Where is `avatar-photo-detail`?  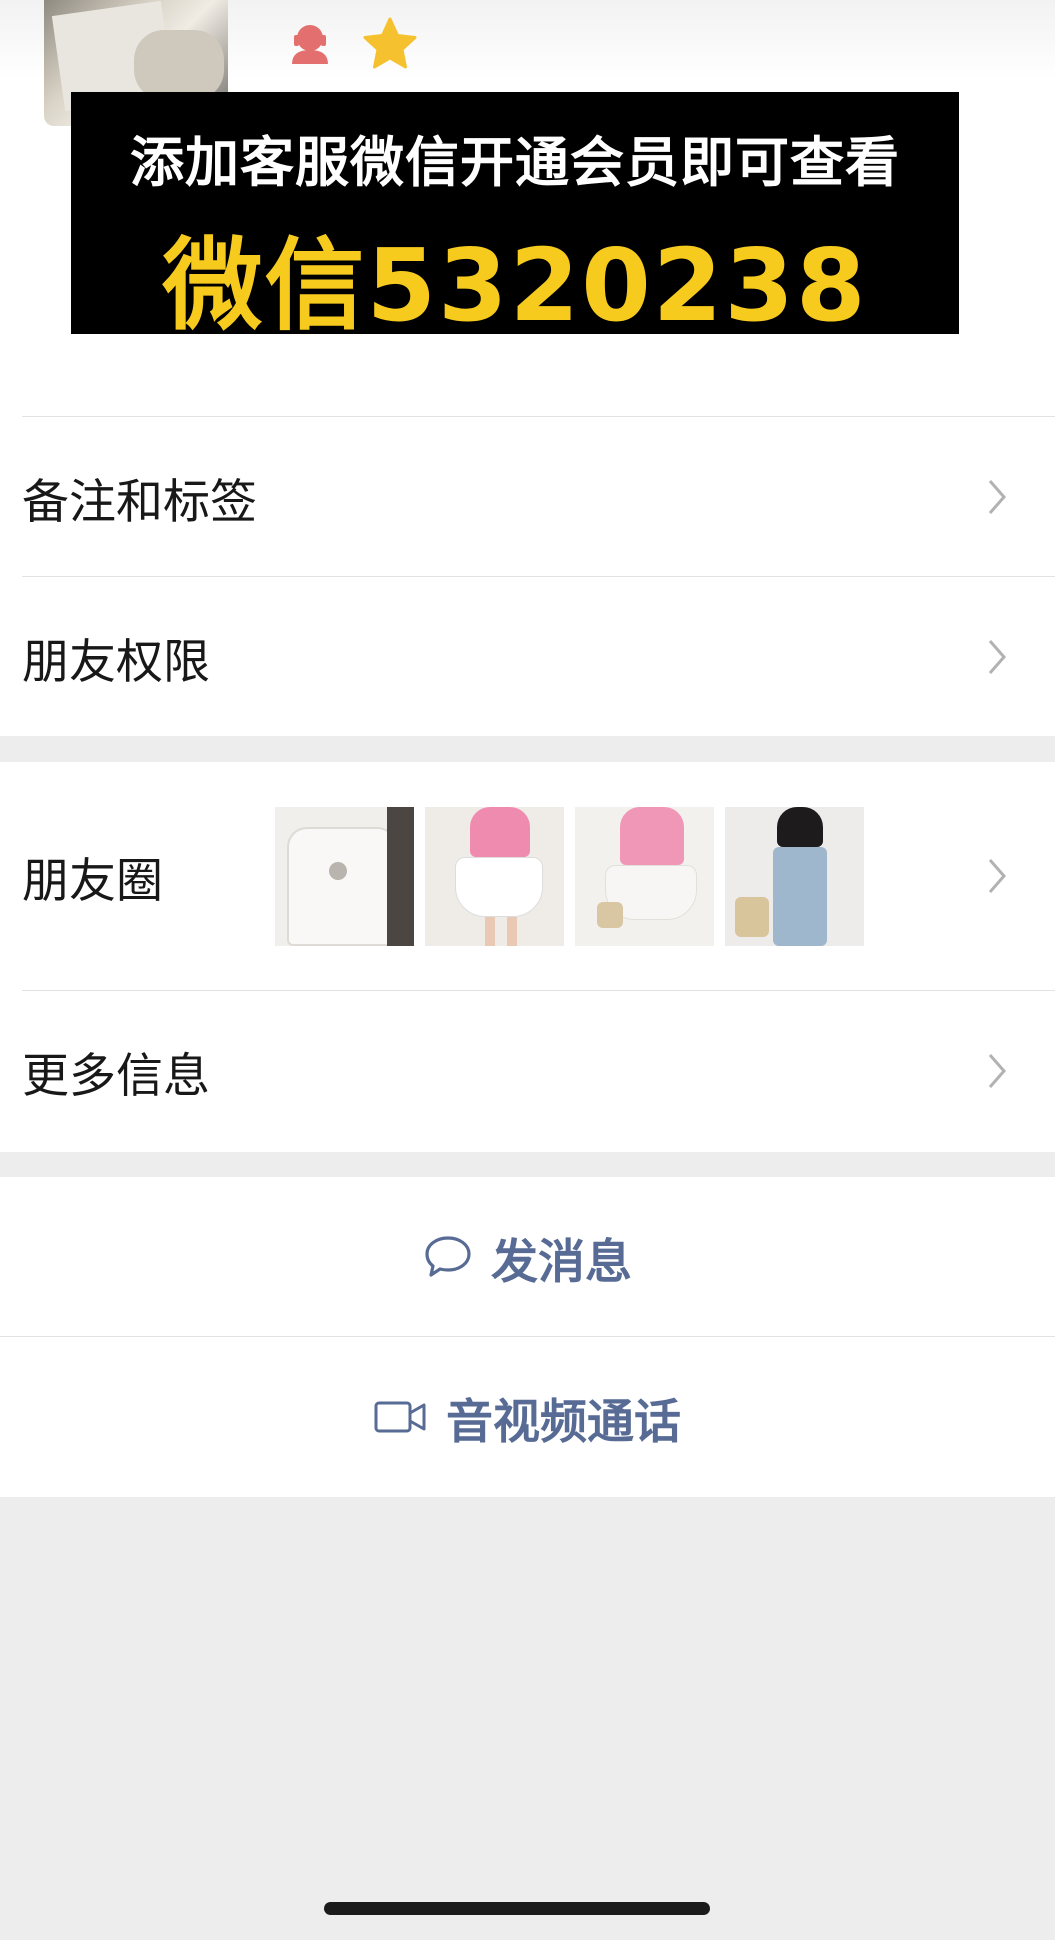 avatar-photo-detail is located at coordinates (179, 65).